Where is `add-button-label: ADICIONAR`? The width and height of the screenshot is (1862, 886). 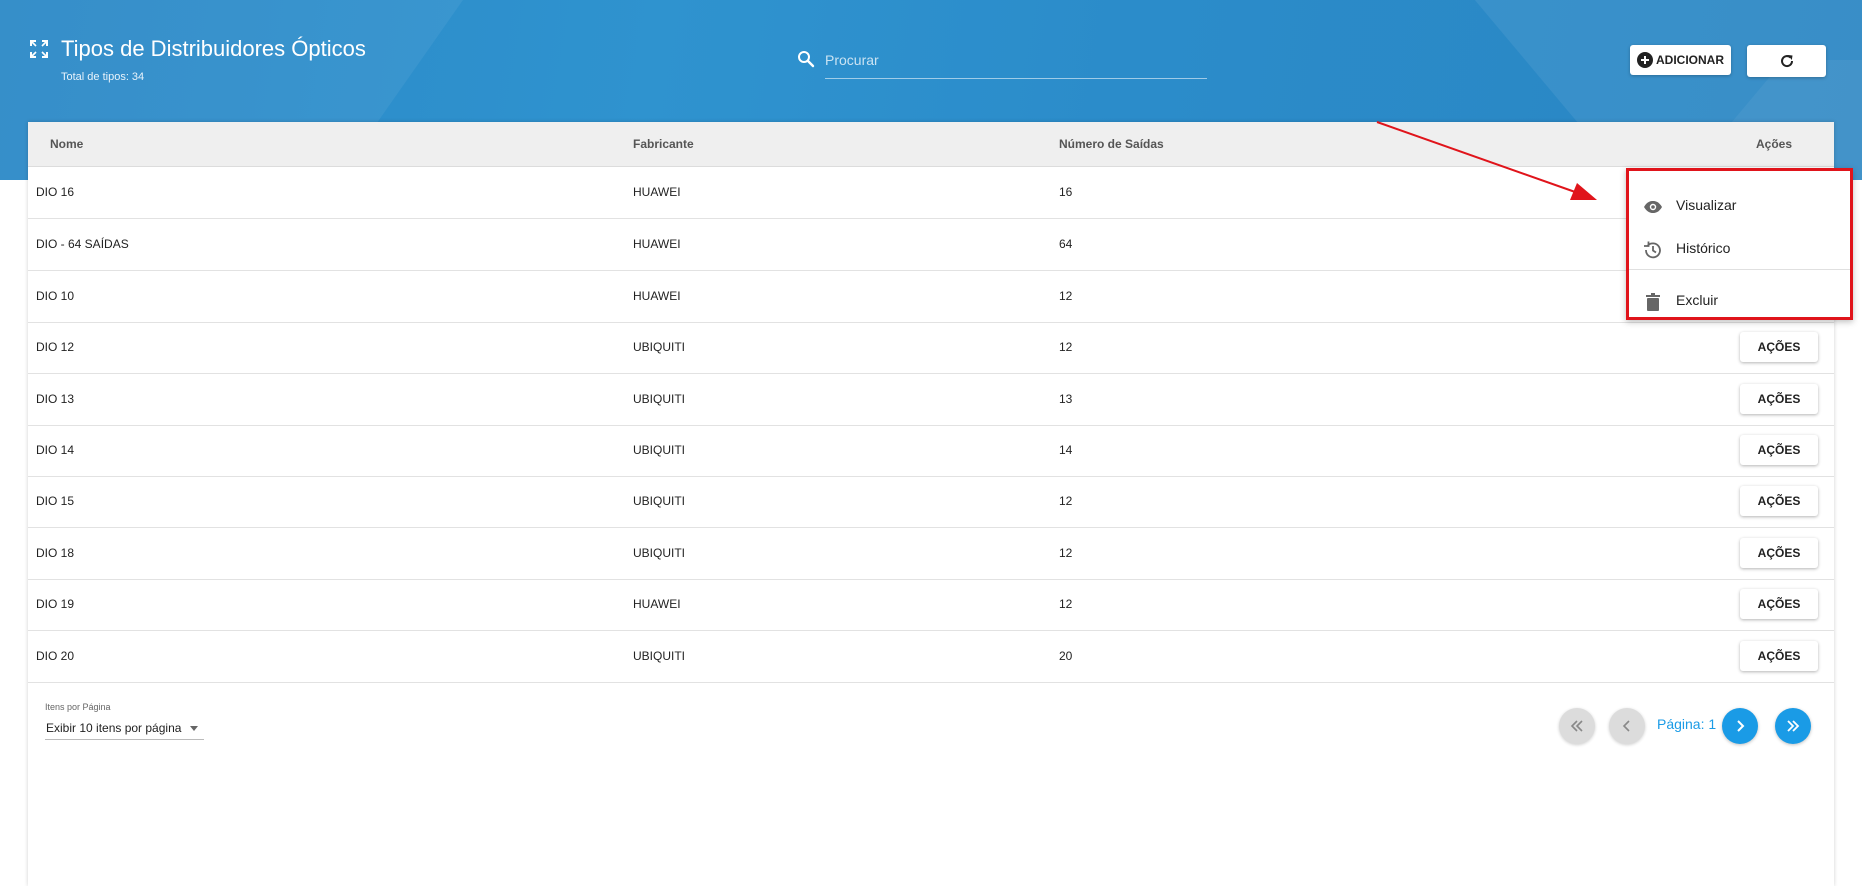
add-button-label: ADICIONAR is located at coordinates (1690, 60).